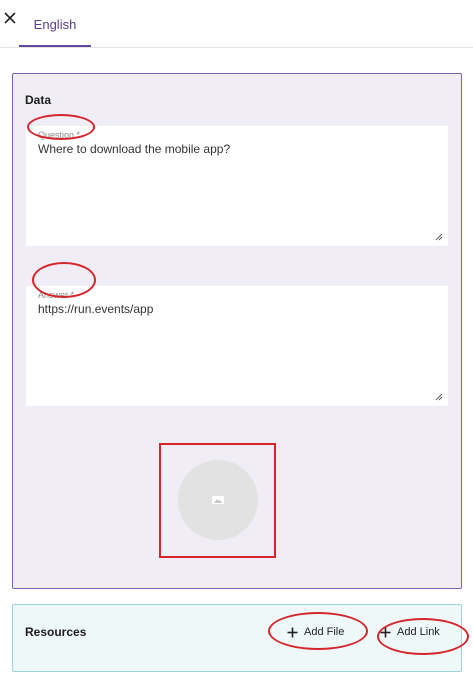 Image resolution: width=473 pixels, height=689 pixels. I want to click on resources-panel: Resources Add File Add Link, so click(237, 638).